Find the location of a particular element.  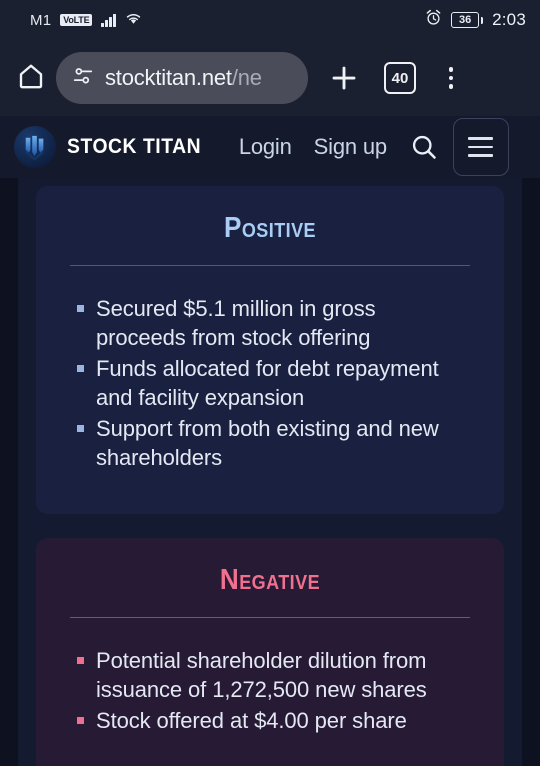

tab-switcher-button: 40 is located at coordinates (400, 78).